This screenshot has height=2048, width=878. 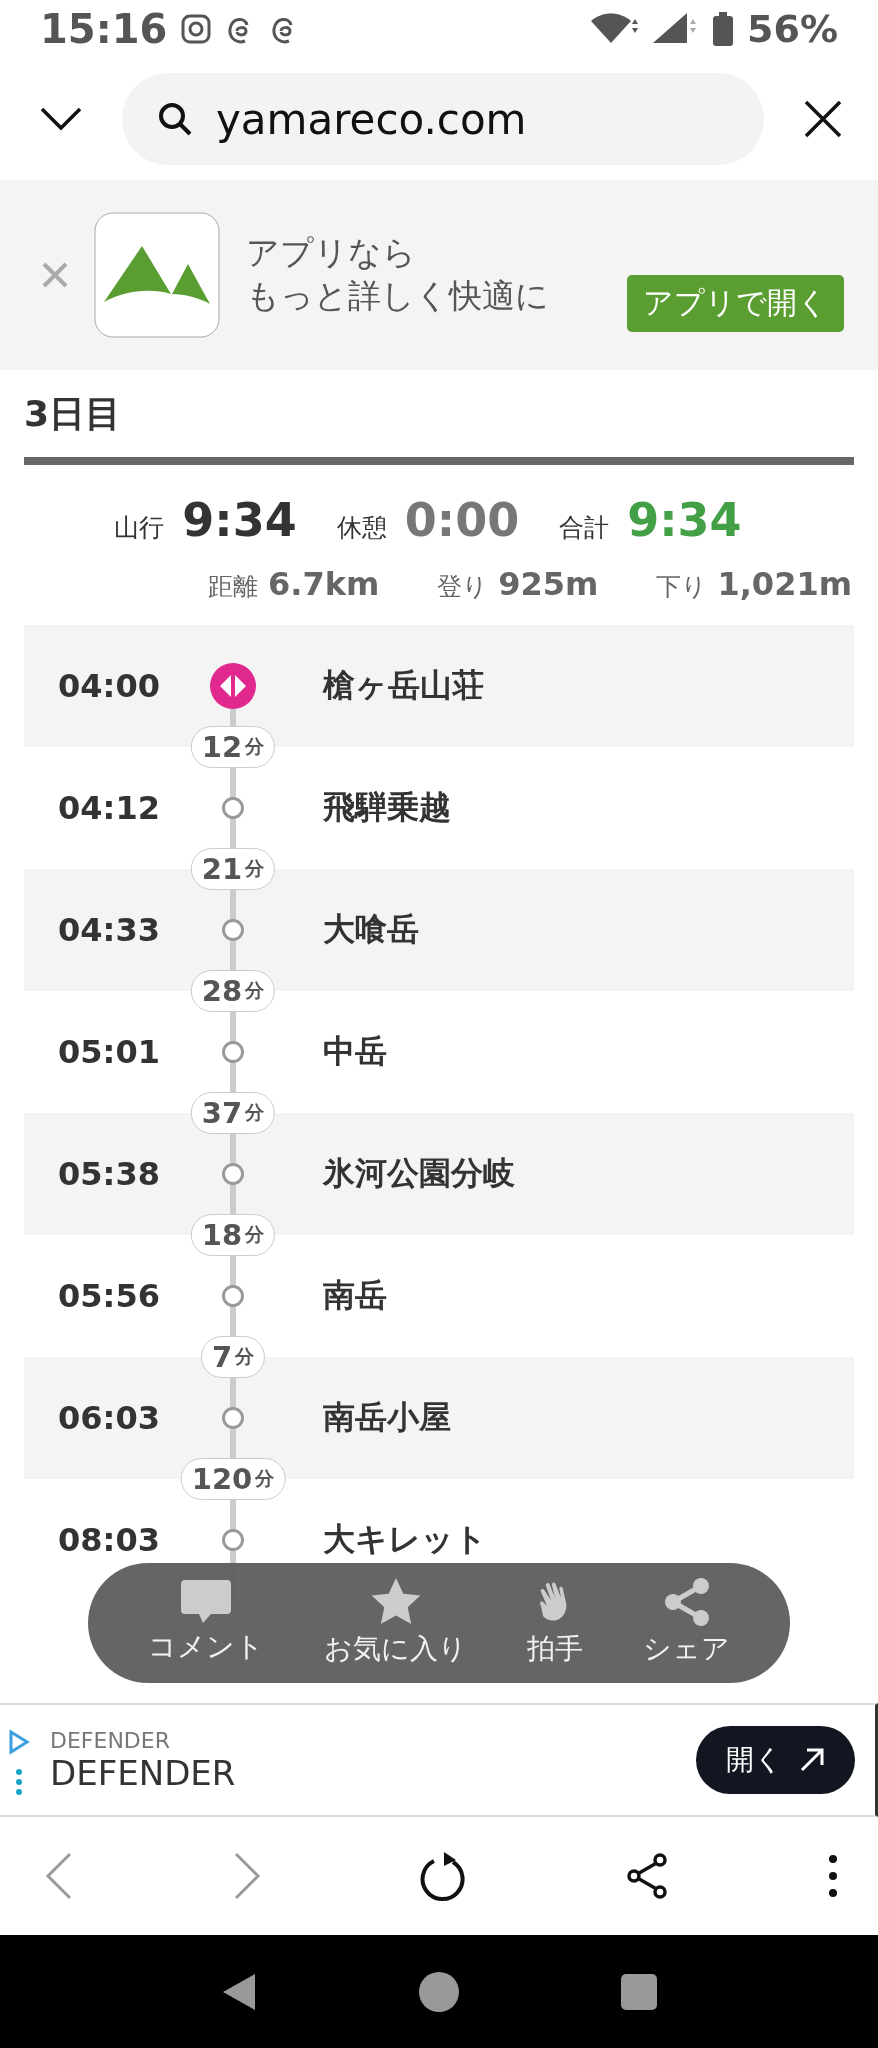 I want to click on status-time: 15:16, so click(x=104, y=29).